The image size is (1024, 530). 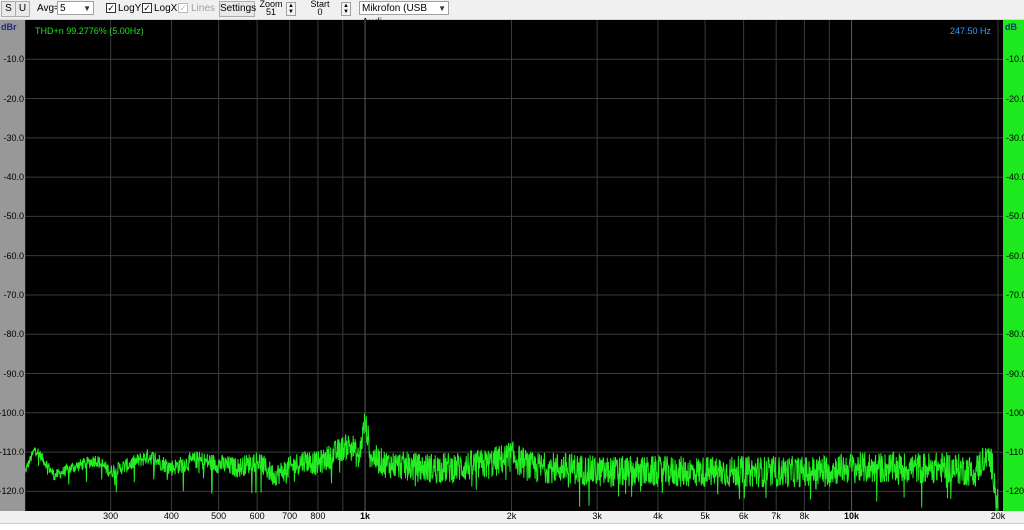 What do you see at coordinates (22, 9) in the screenshot?
I see `u-button: U` at bounding box center [22, 9].